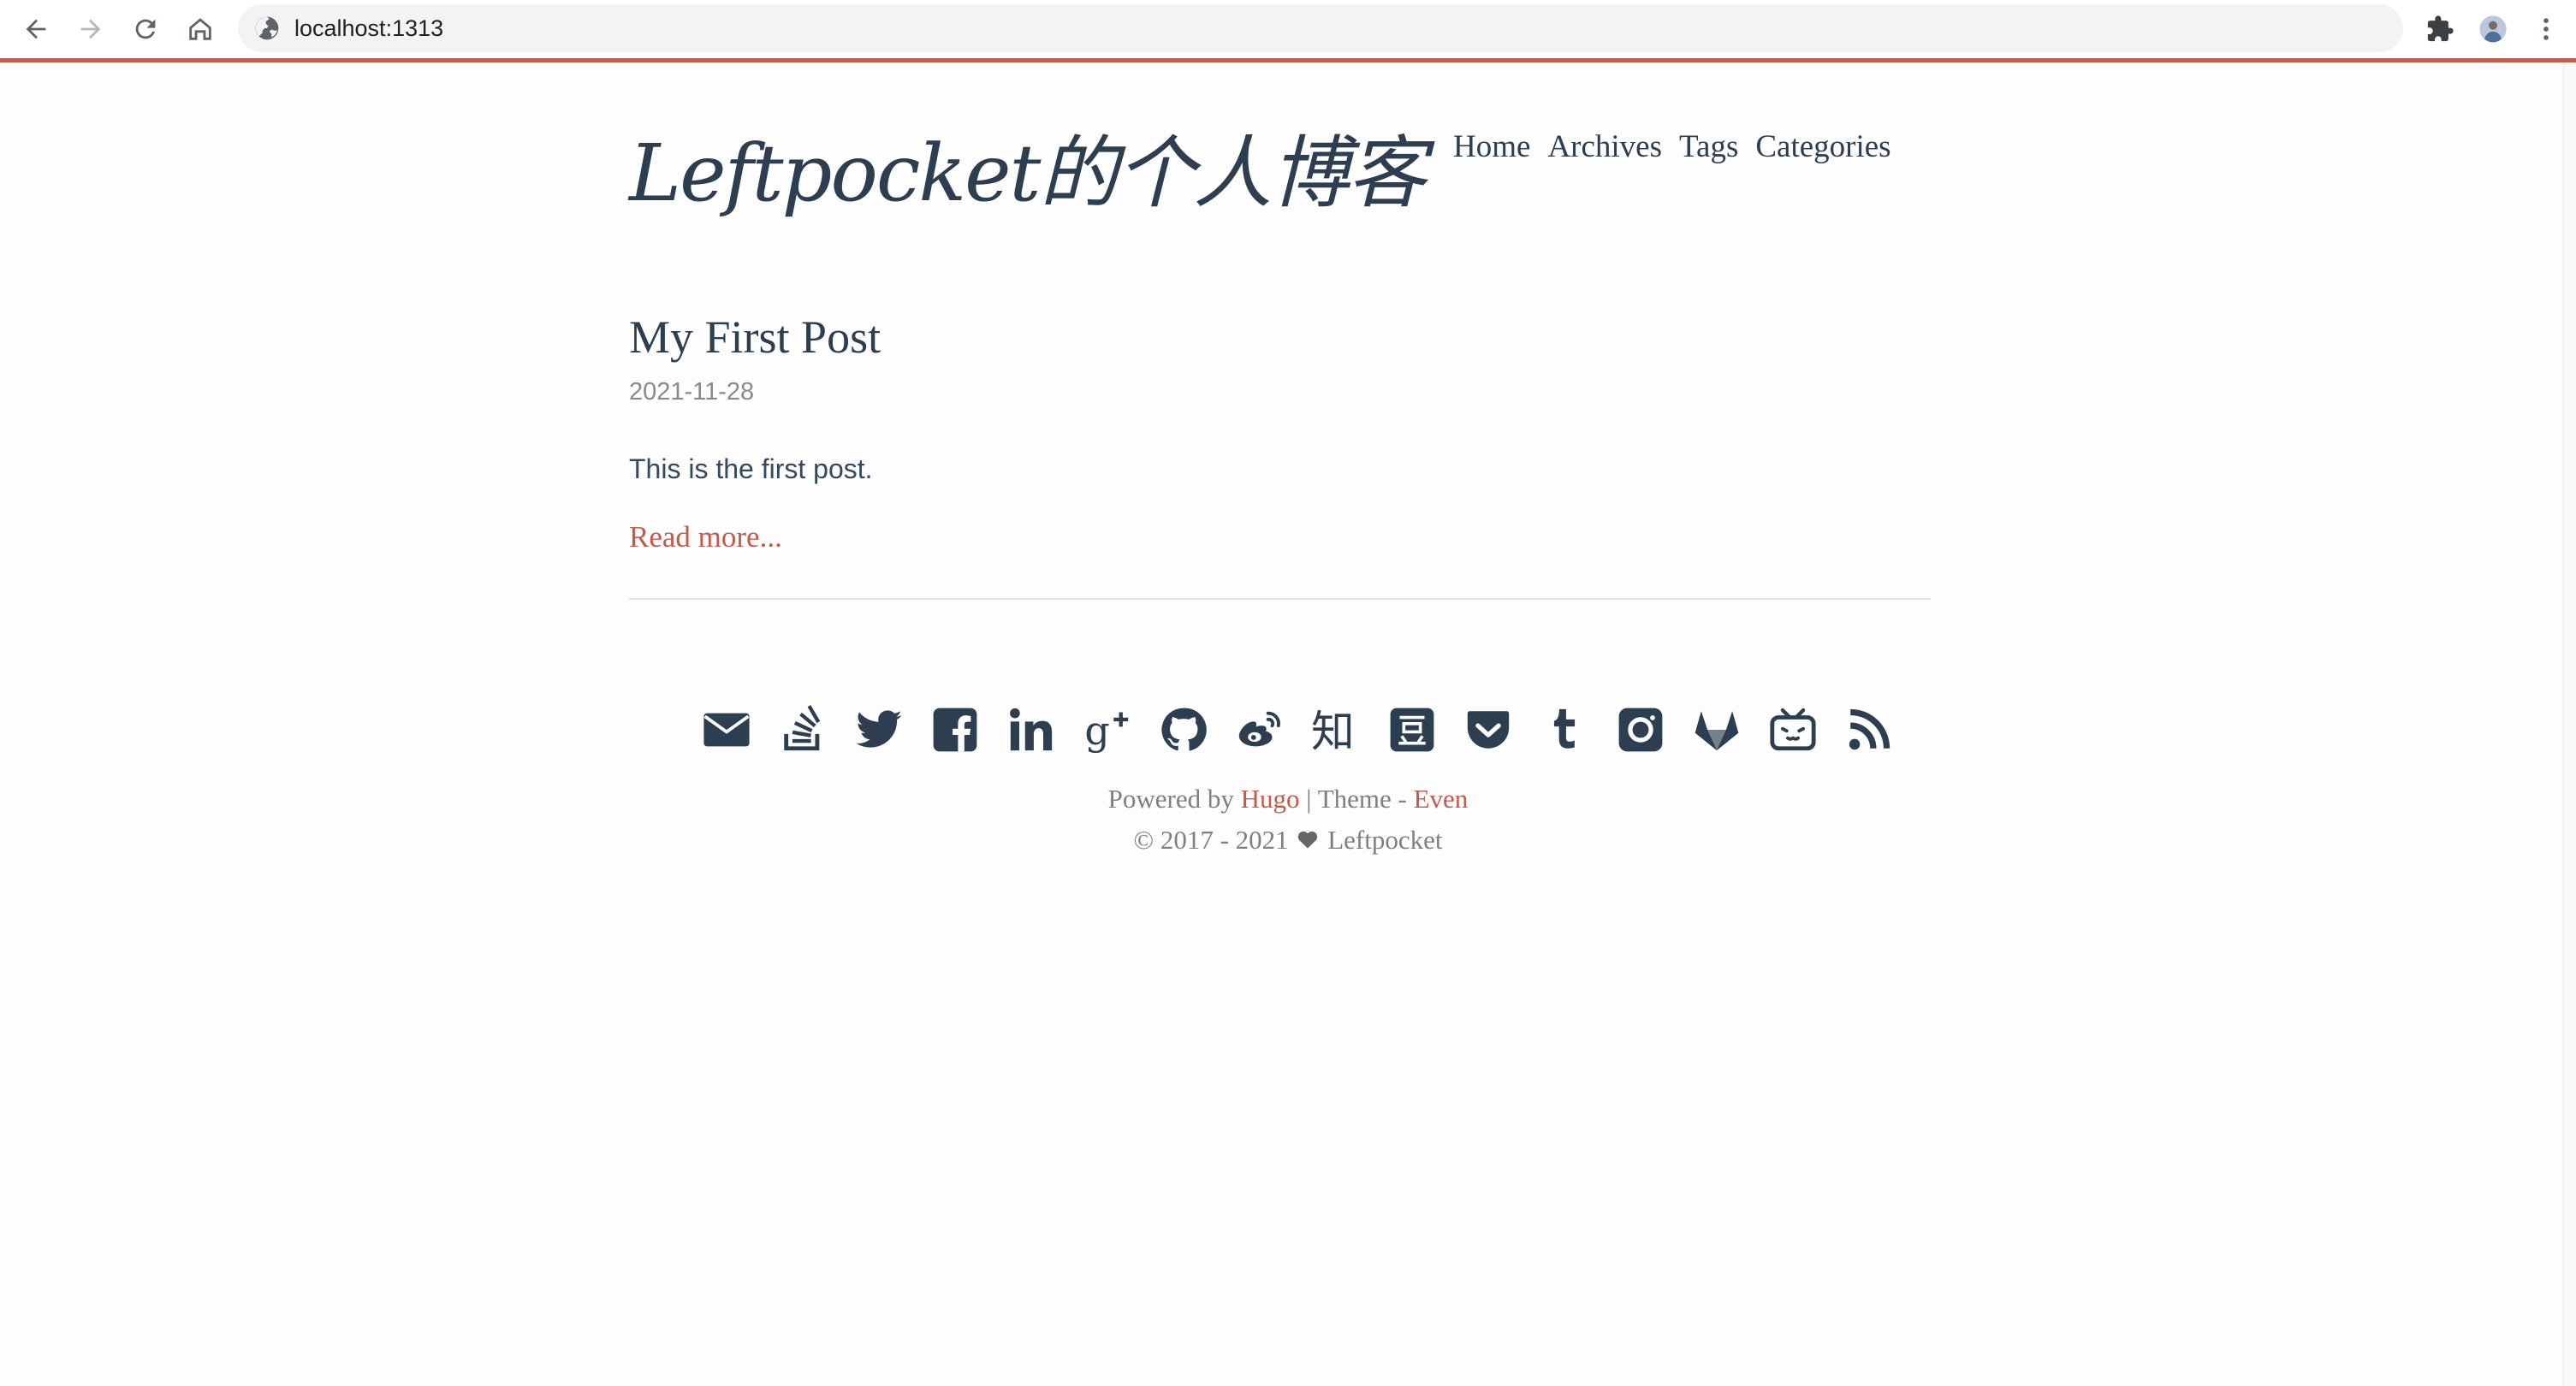 The image size is (2576, 1386). Describe the element at coordinates (1822, 146) in the screenshot. I see `nav-categories-link: Categories` at that location.